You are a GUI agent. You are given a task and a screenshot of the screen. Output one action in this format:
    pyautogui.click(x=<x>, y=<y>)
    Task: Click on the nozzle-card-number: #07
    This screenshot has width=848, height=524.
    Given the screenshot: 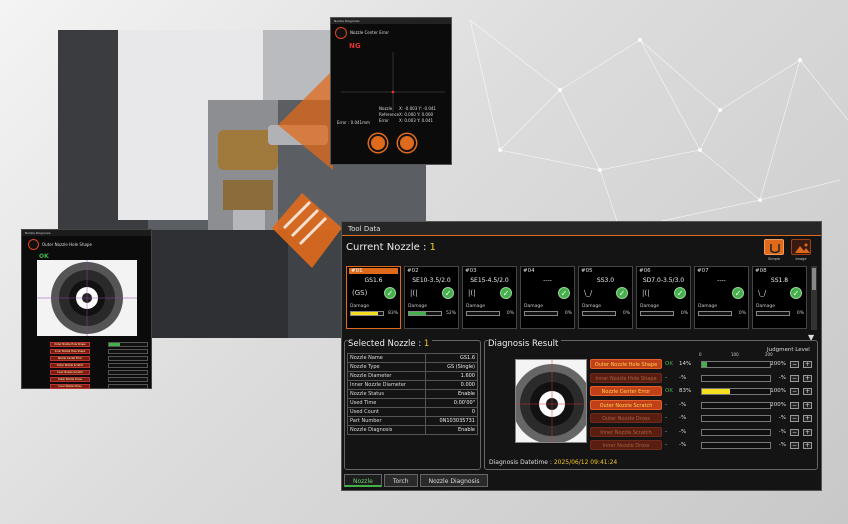 What is the action you would take?
    pyautogui.click(x=703, y=271)
    